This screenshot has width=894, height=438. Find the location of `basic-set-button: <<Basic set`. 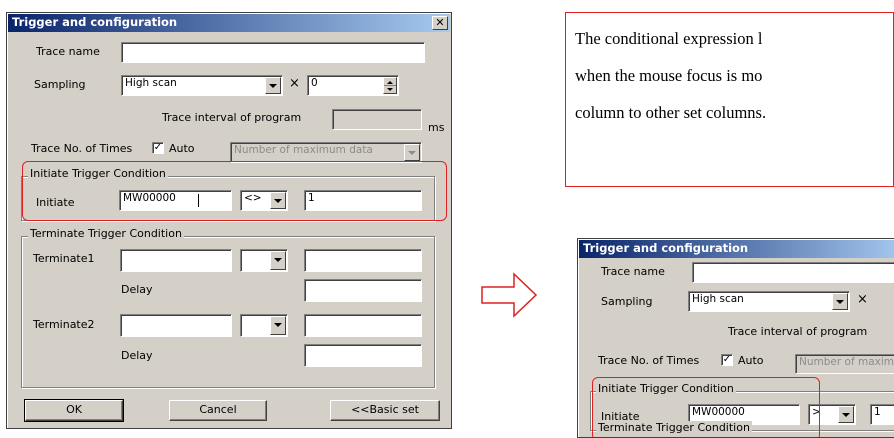

basic-set-button: <<Basic set is located at coordinates (385, 410).